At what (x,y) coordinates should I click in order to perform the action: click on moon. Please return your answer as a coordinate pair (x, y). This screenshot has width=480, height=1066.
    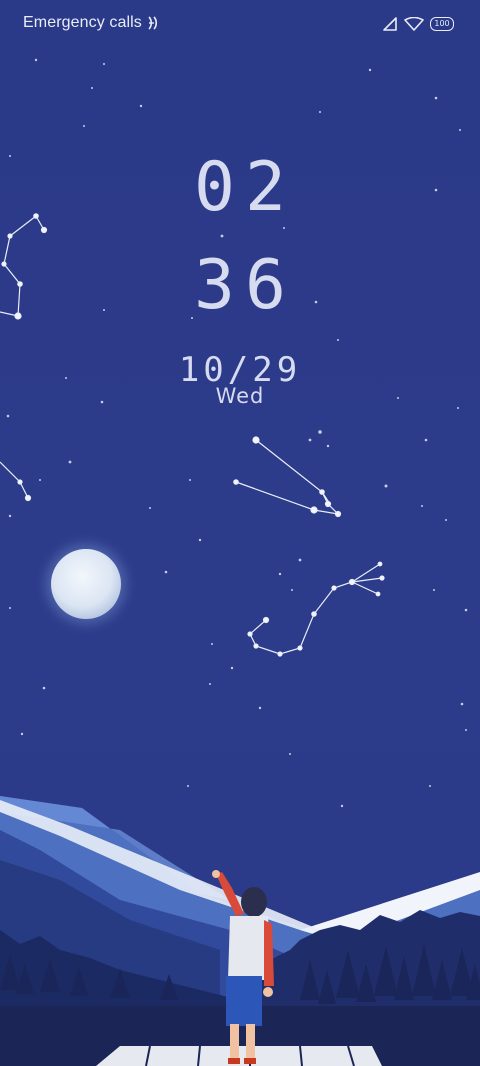
    Looking at the image, I should click on (86, 584).